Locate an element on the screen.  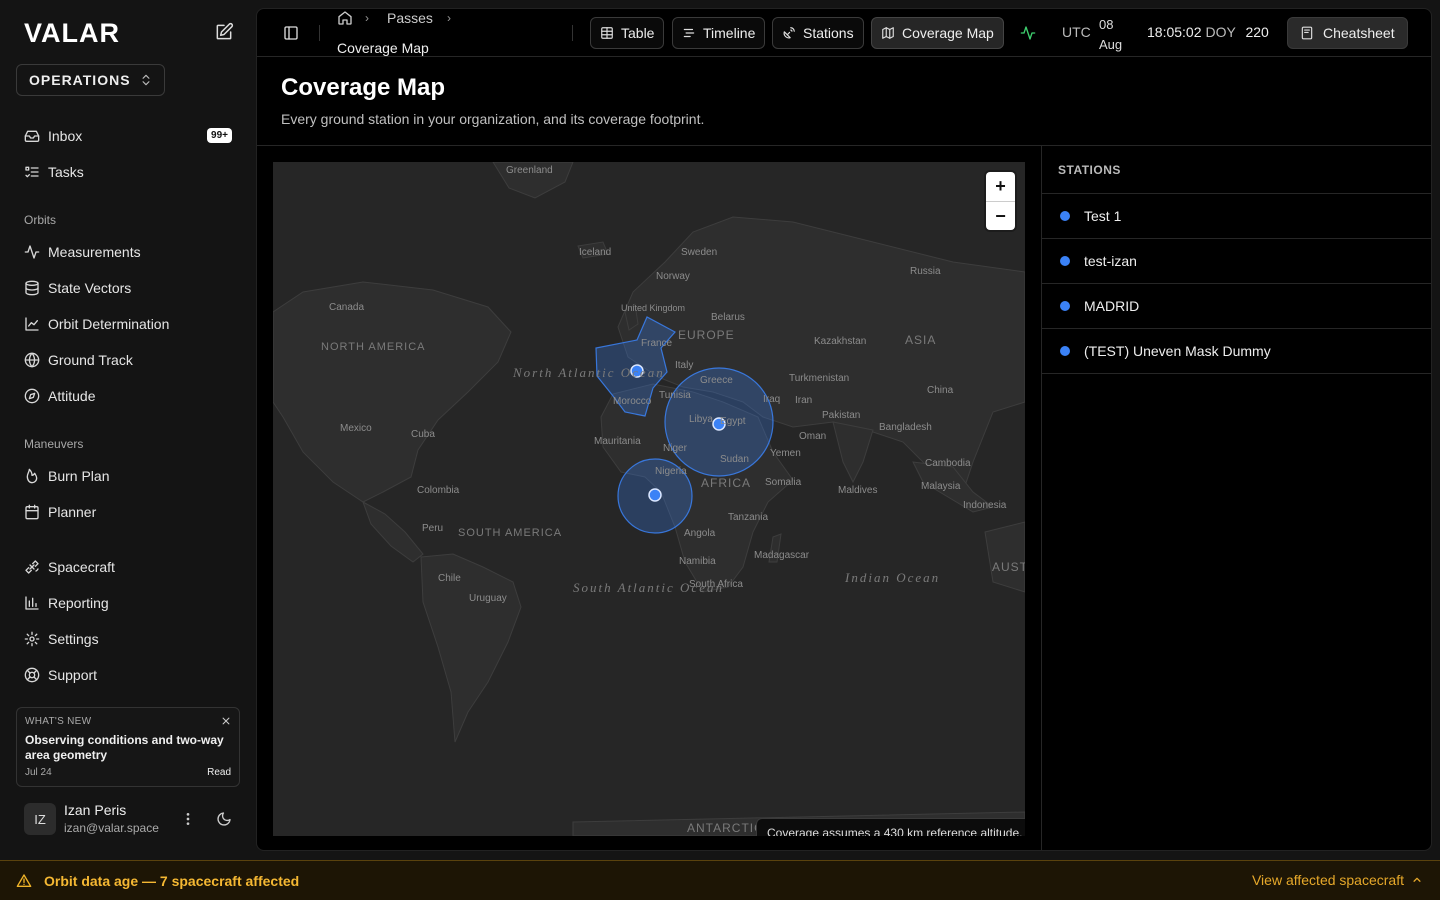
zoom-out-button: − is located at coordinates (1000, 215).